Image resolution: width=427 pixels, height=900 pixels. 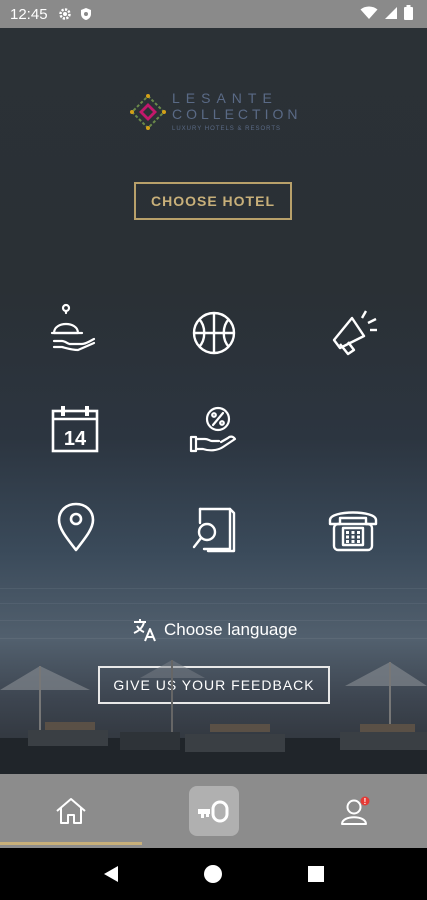 What do you see at coordinates (144, 630) in the screenshot?
I see `translate-icon` at bounding box center [144, 630].